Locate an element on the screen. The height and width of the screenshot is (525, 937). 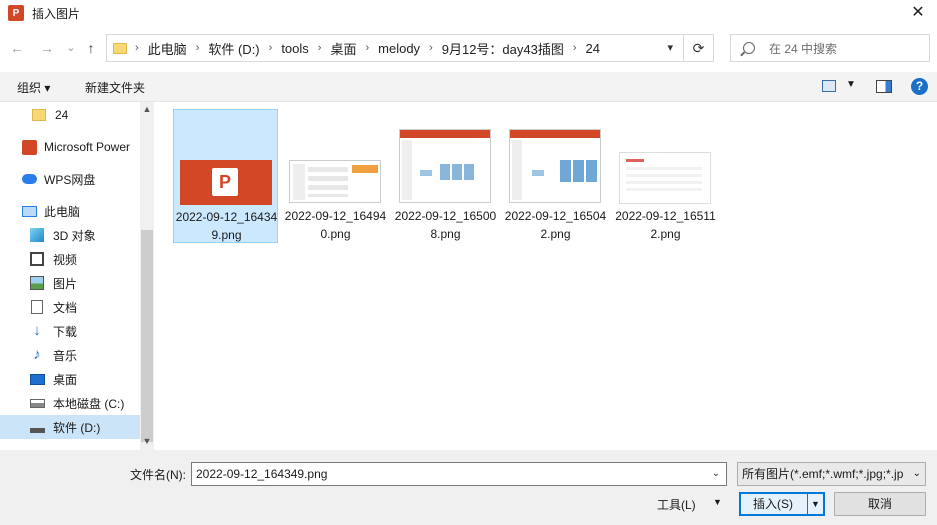
music-icon: ♪ is located at coordinates (37, 354).